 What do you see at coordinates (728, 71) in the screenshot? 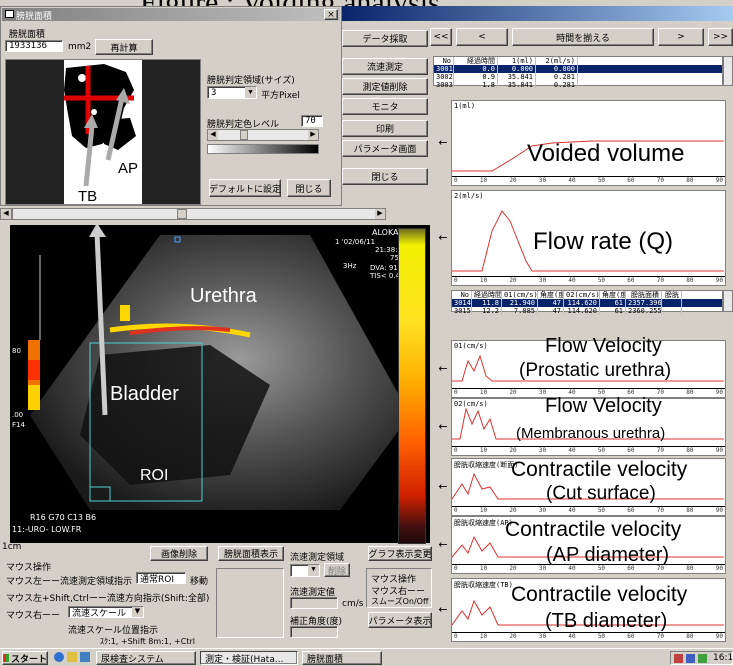
I see `table1-scrollbar` at bounding box center [728, 71].